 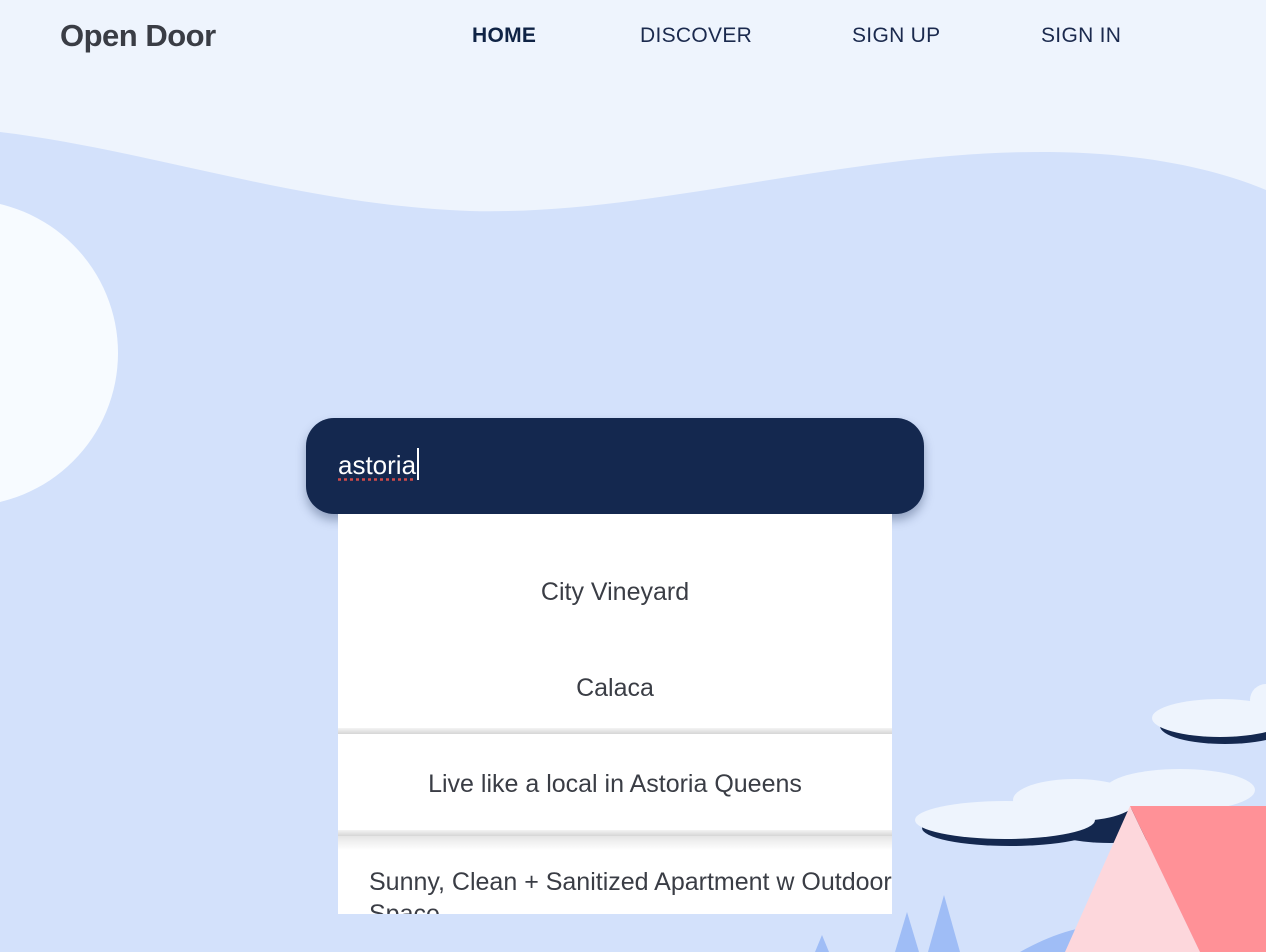 I want to click on search-input-value: astoria, so click(x=377, y=465).